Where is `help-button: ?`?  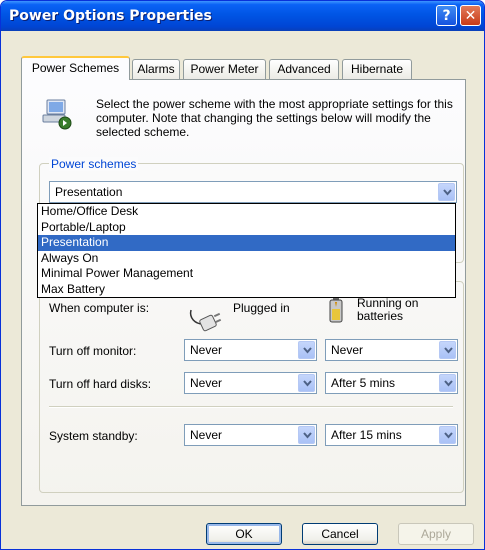 help-button: ? is located at coordinates (446, 15).